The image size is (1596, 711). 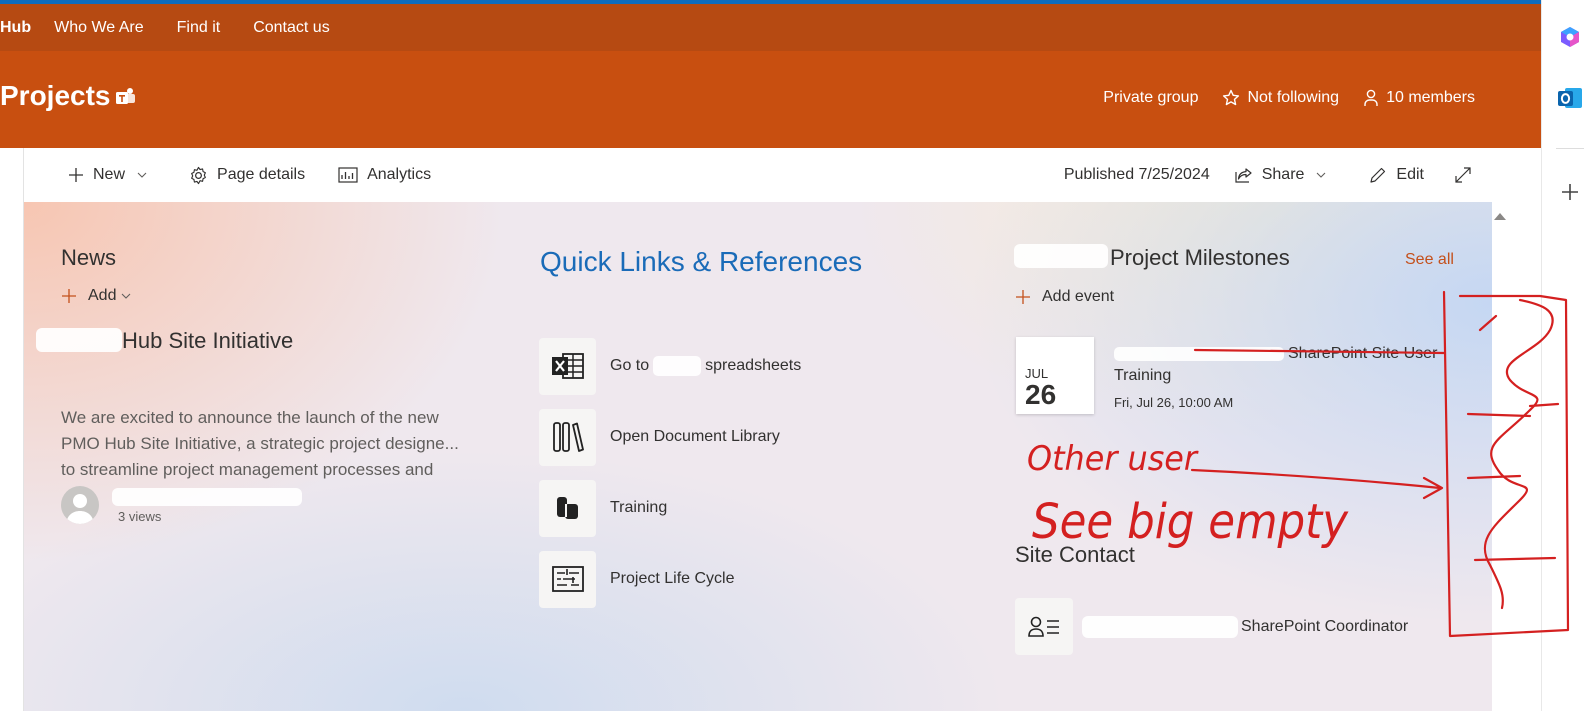 What do you see at coordinates (567, 579) in the screenshot?
I see `lifecycle-icon` at bounding box center [567, 579].